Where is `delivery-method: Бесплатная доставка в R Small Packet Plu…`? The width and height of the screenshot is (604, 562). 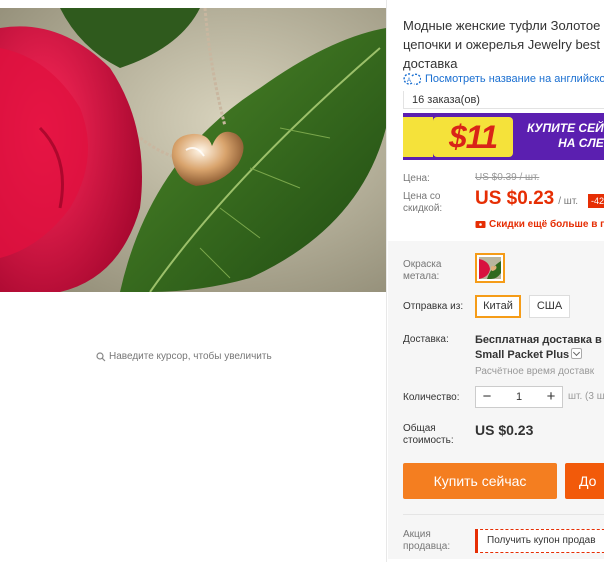
delivery-method: Бесплатная доставка в R Small Packet Plu… is located at coordinates (539, 348).